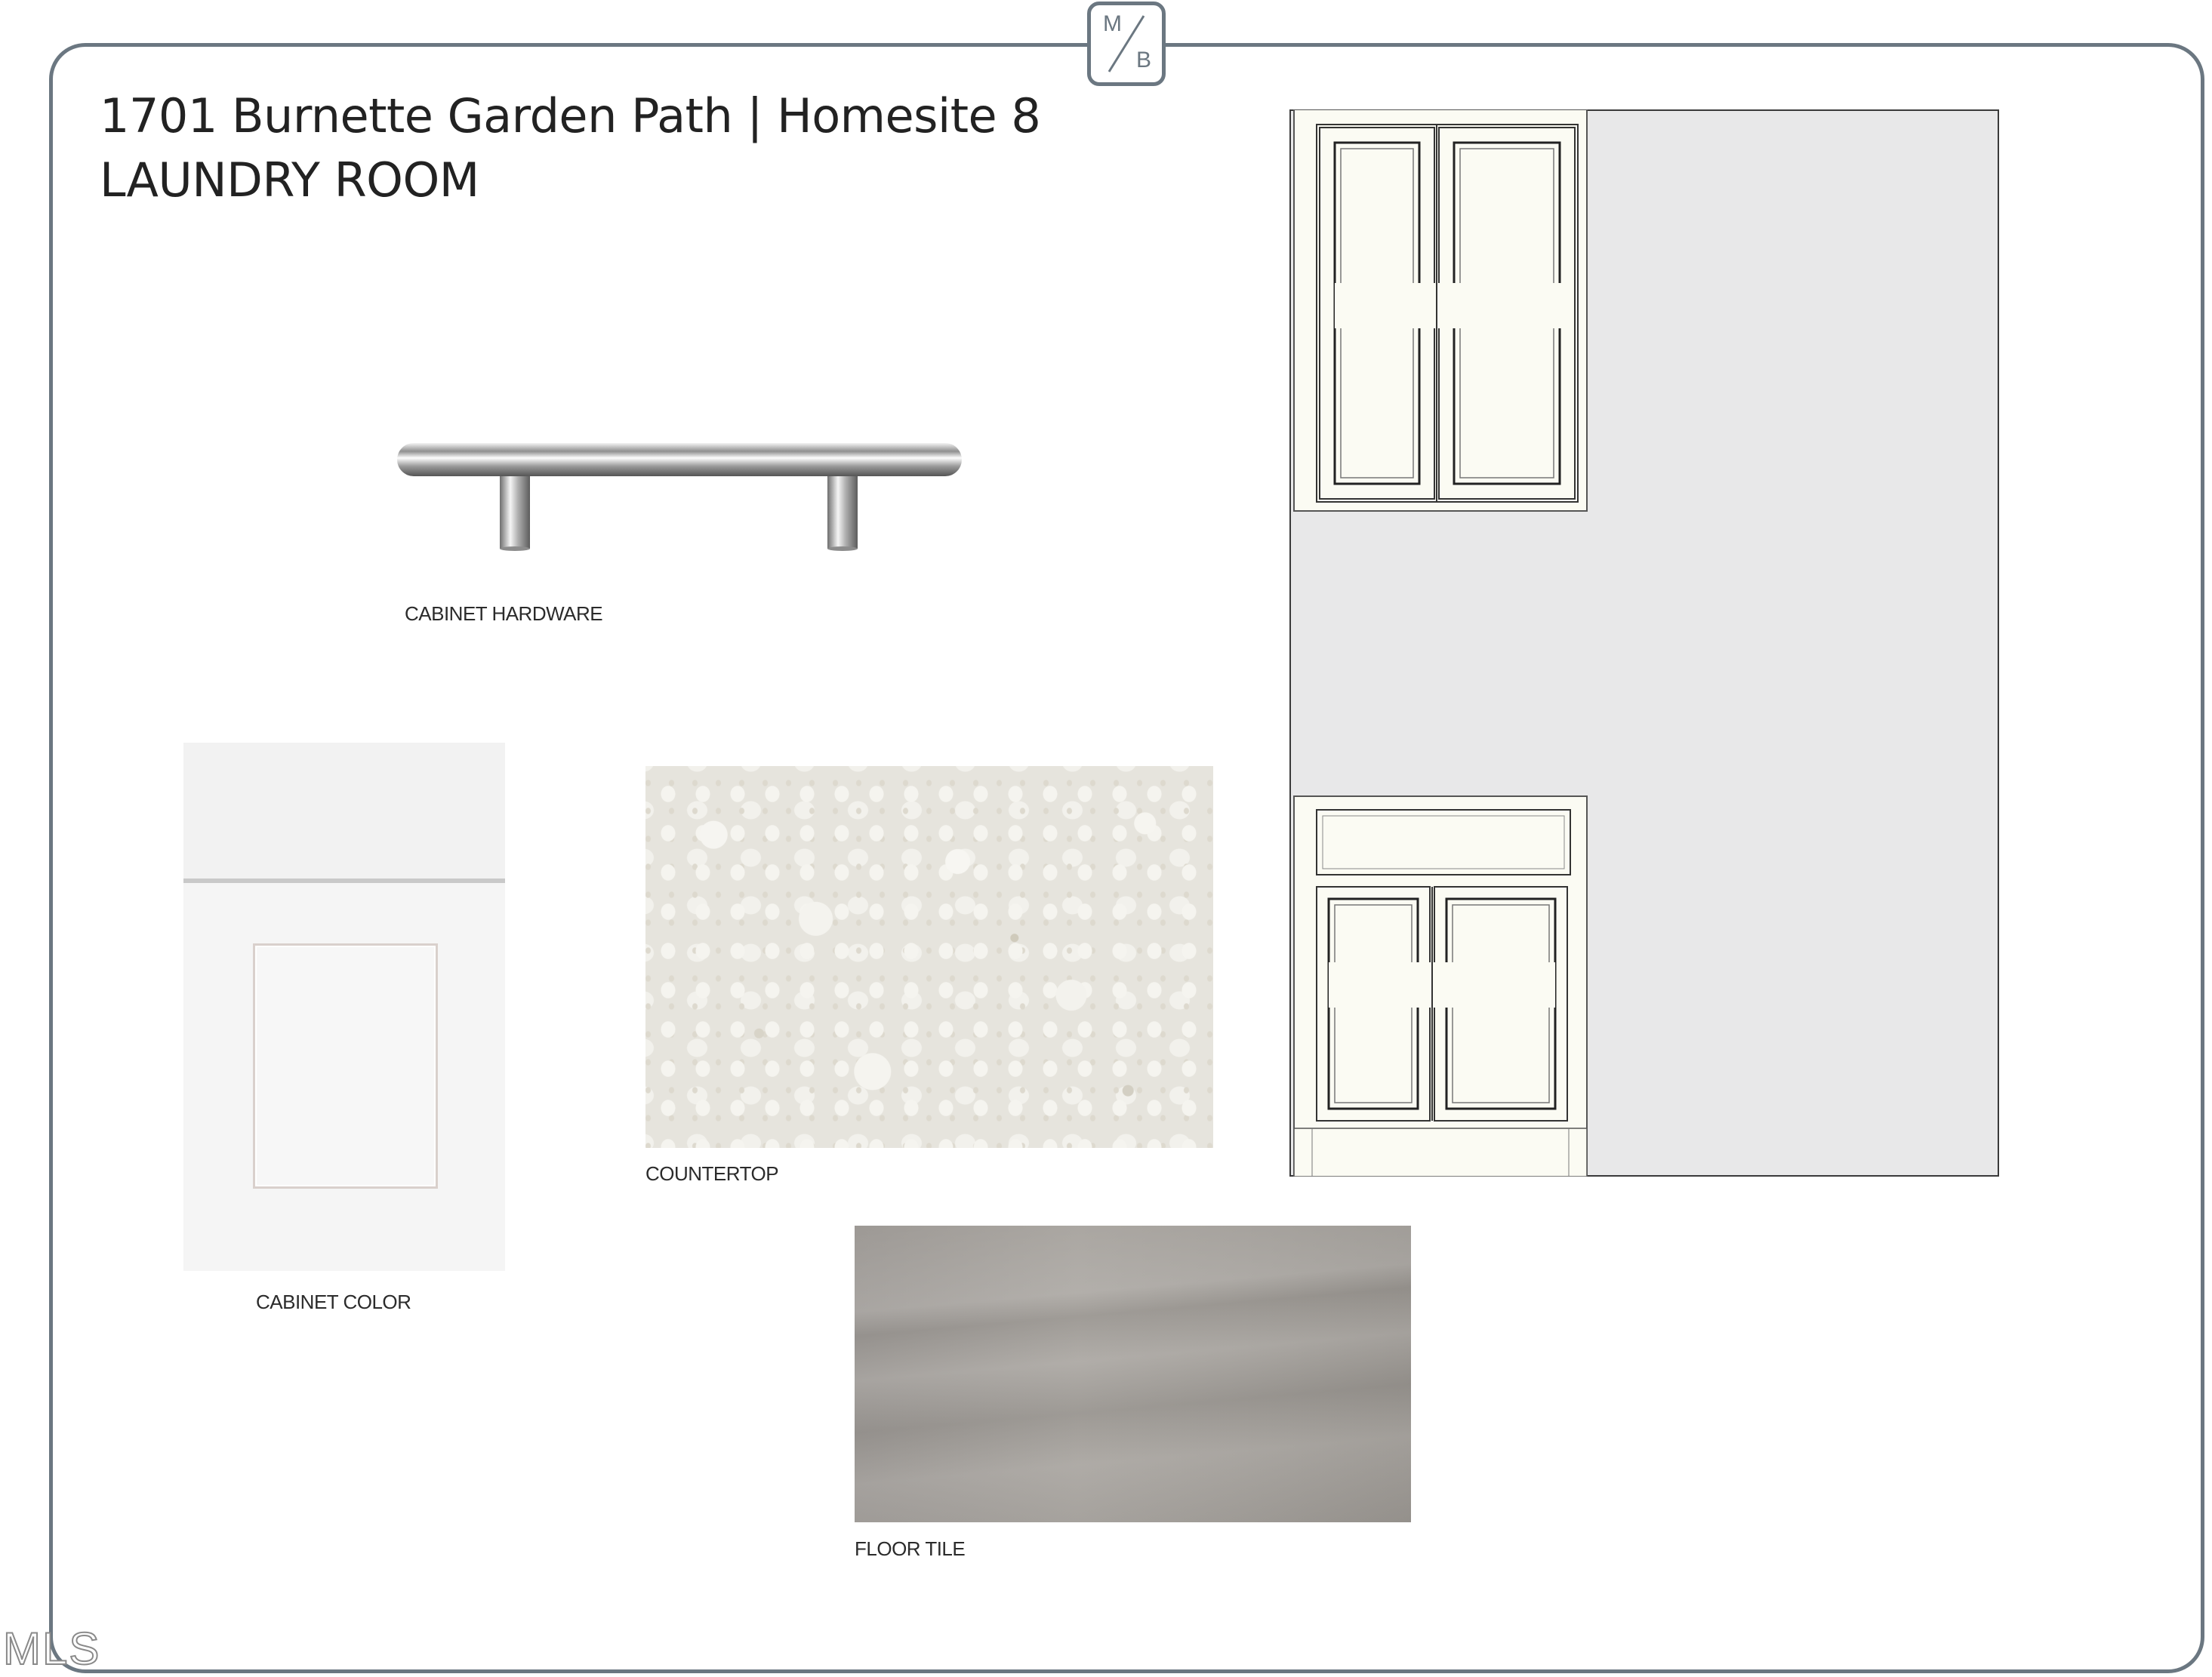 The width and height of the screenshot is (2212, 1677). What do you see at coordinates (289, 180) in the screenshot?
I see `room-name: LAUNDRY ROOM` at bounding box center [289, 180].